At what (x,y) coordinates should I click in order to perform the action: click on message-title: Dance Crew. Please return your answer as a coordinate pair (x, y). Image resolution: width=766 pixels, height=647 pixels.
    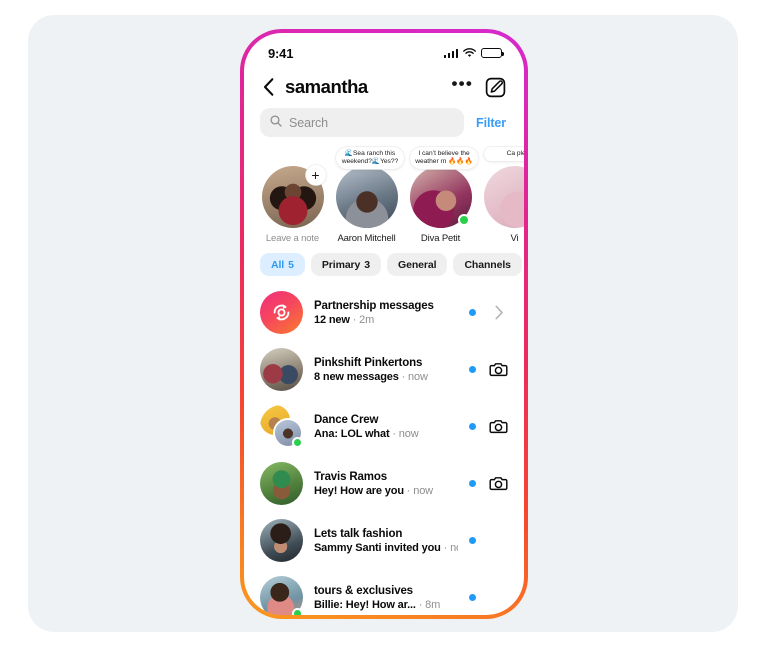
    Looking at the image, I should click on (346, 419).